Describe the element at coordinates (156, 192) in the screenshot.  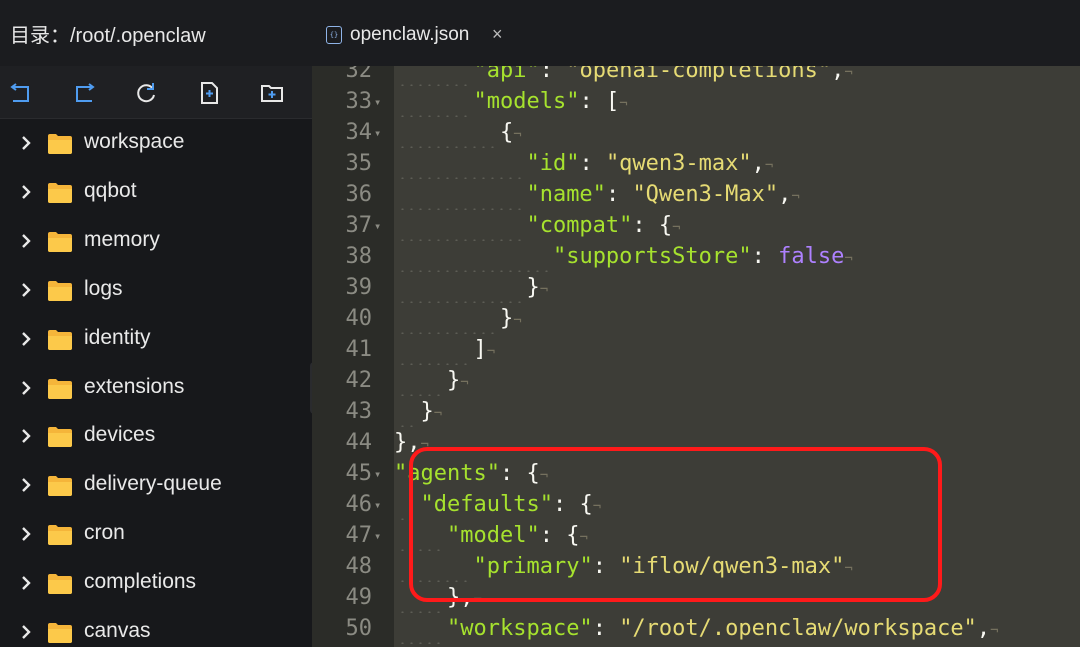
I see `tree-item: qqbot` at that location.